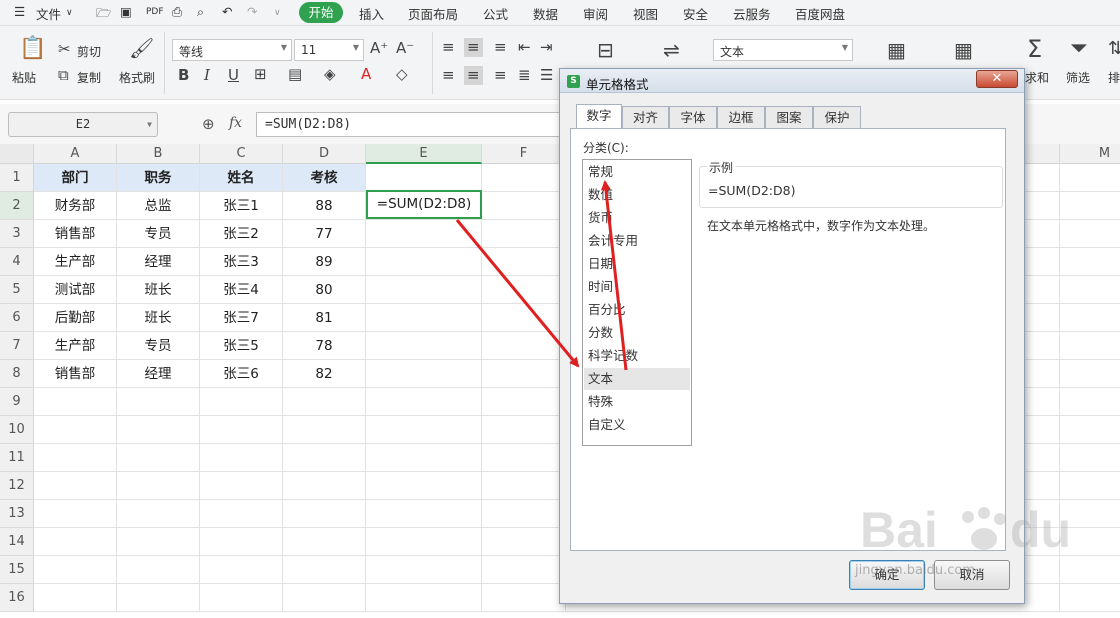 The width and height of the screenshot is (1120, 618). I want to click on underline-icon: U, so click(233, 75).